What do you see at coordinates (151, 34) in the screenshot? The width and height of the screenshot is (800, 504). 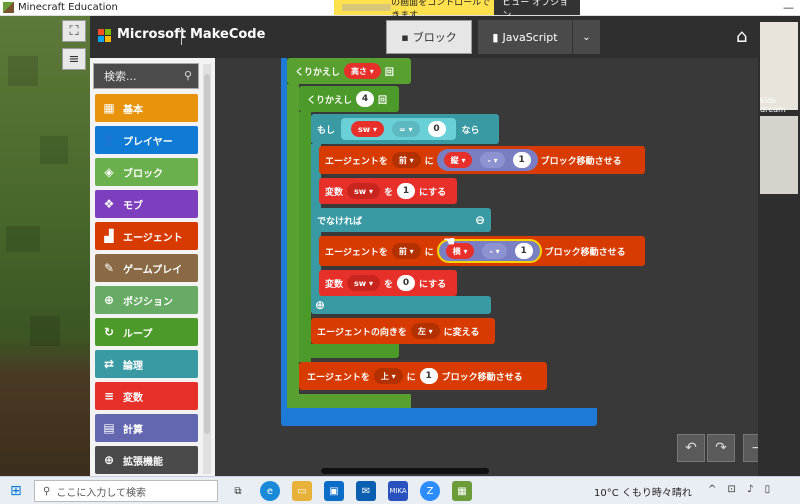 I see `brand-microsoft: Microsoft` at bounding box center [151, 34].